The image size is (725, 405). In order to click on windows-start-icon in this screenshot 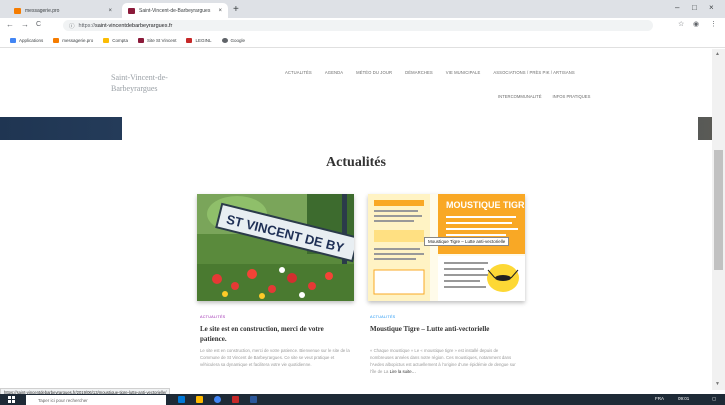, I will do `click(11, 399)`.